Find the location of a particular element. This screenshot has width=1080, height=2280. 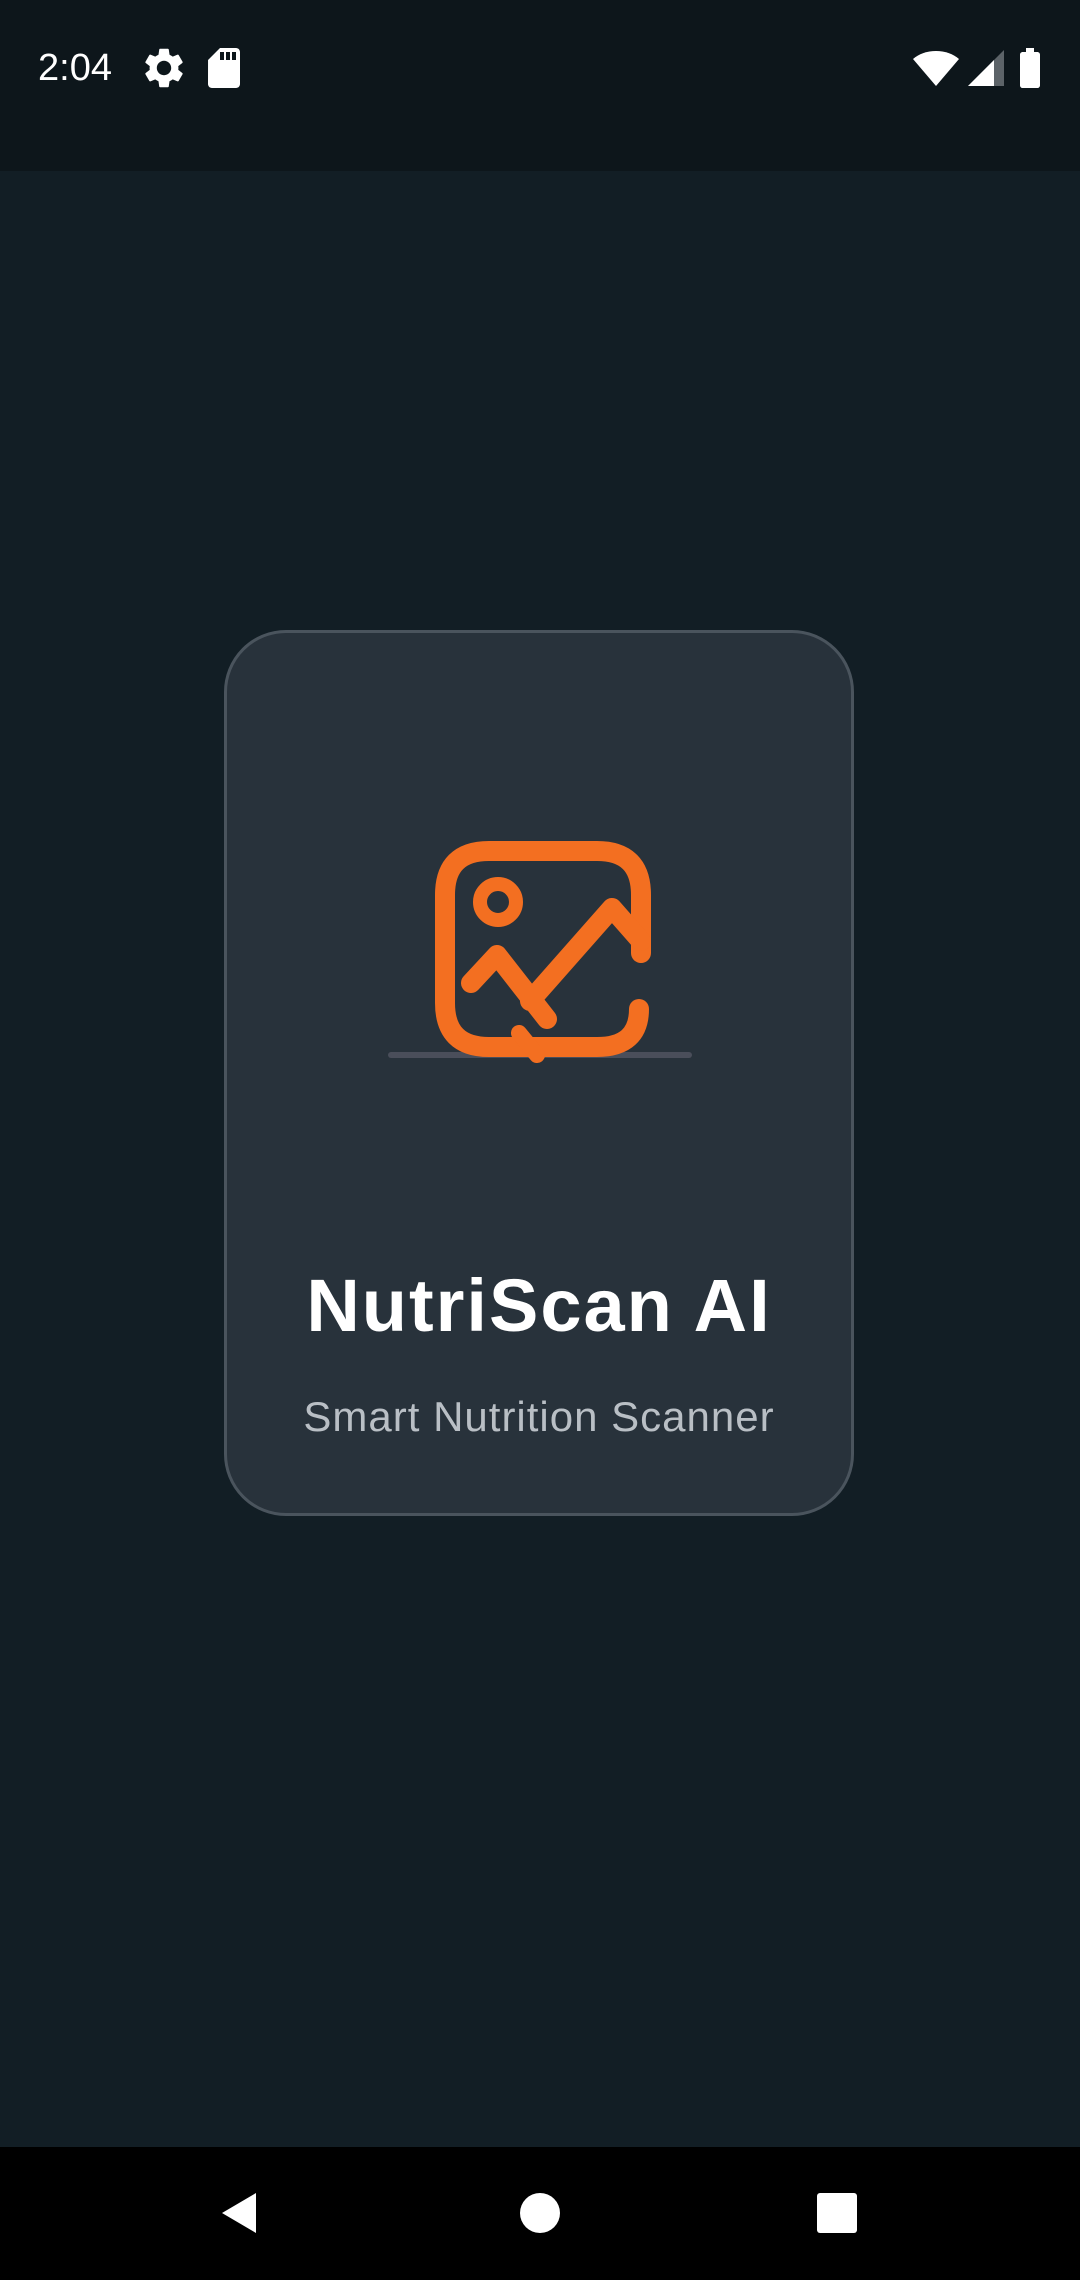

sd-card-icon is located at coordinates (224, 68).